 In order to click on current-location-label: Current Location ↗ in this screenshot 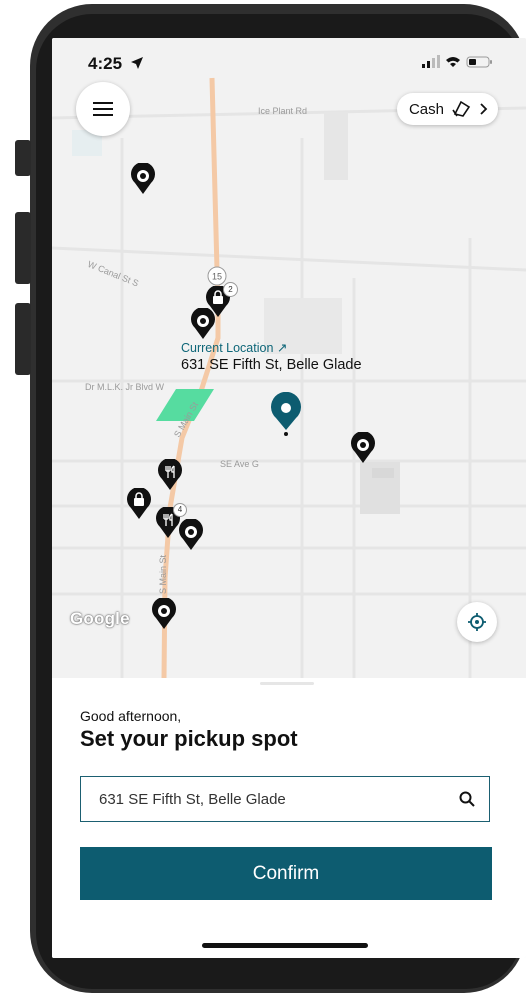, I will do `click(234, 348)`.